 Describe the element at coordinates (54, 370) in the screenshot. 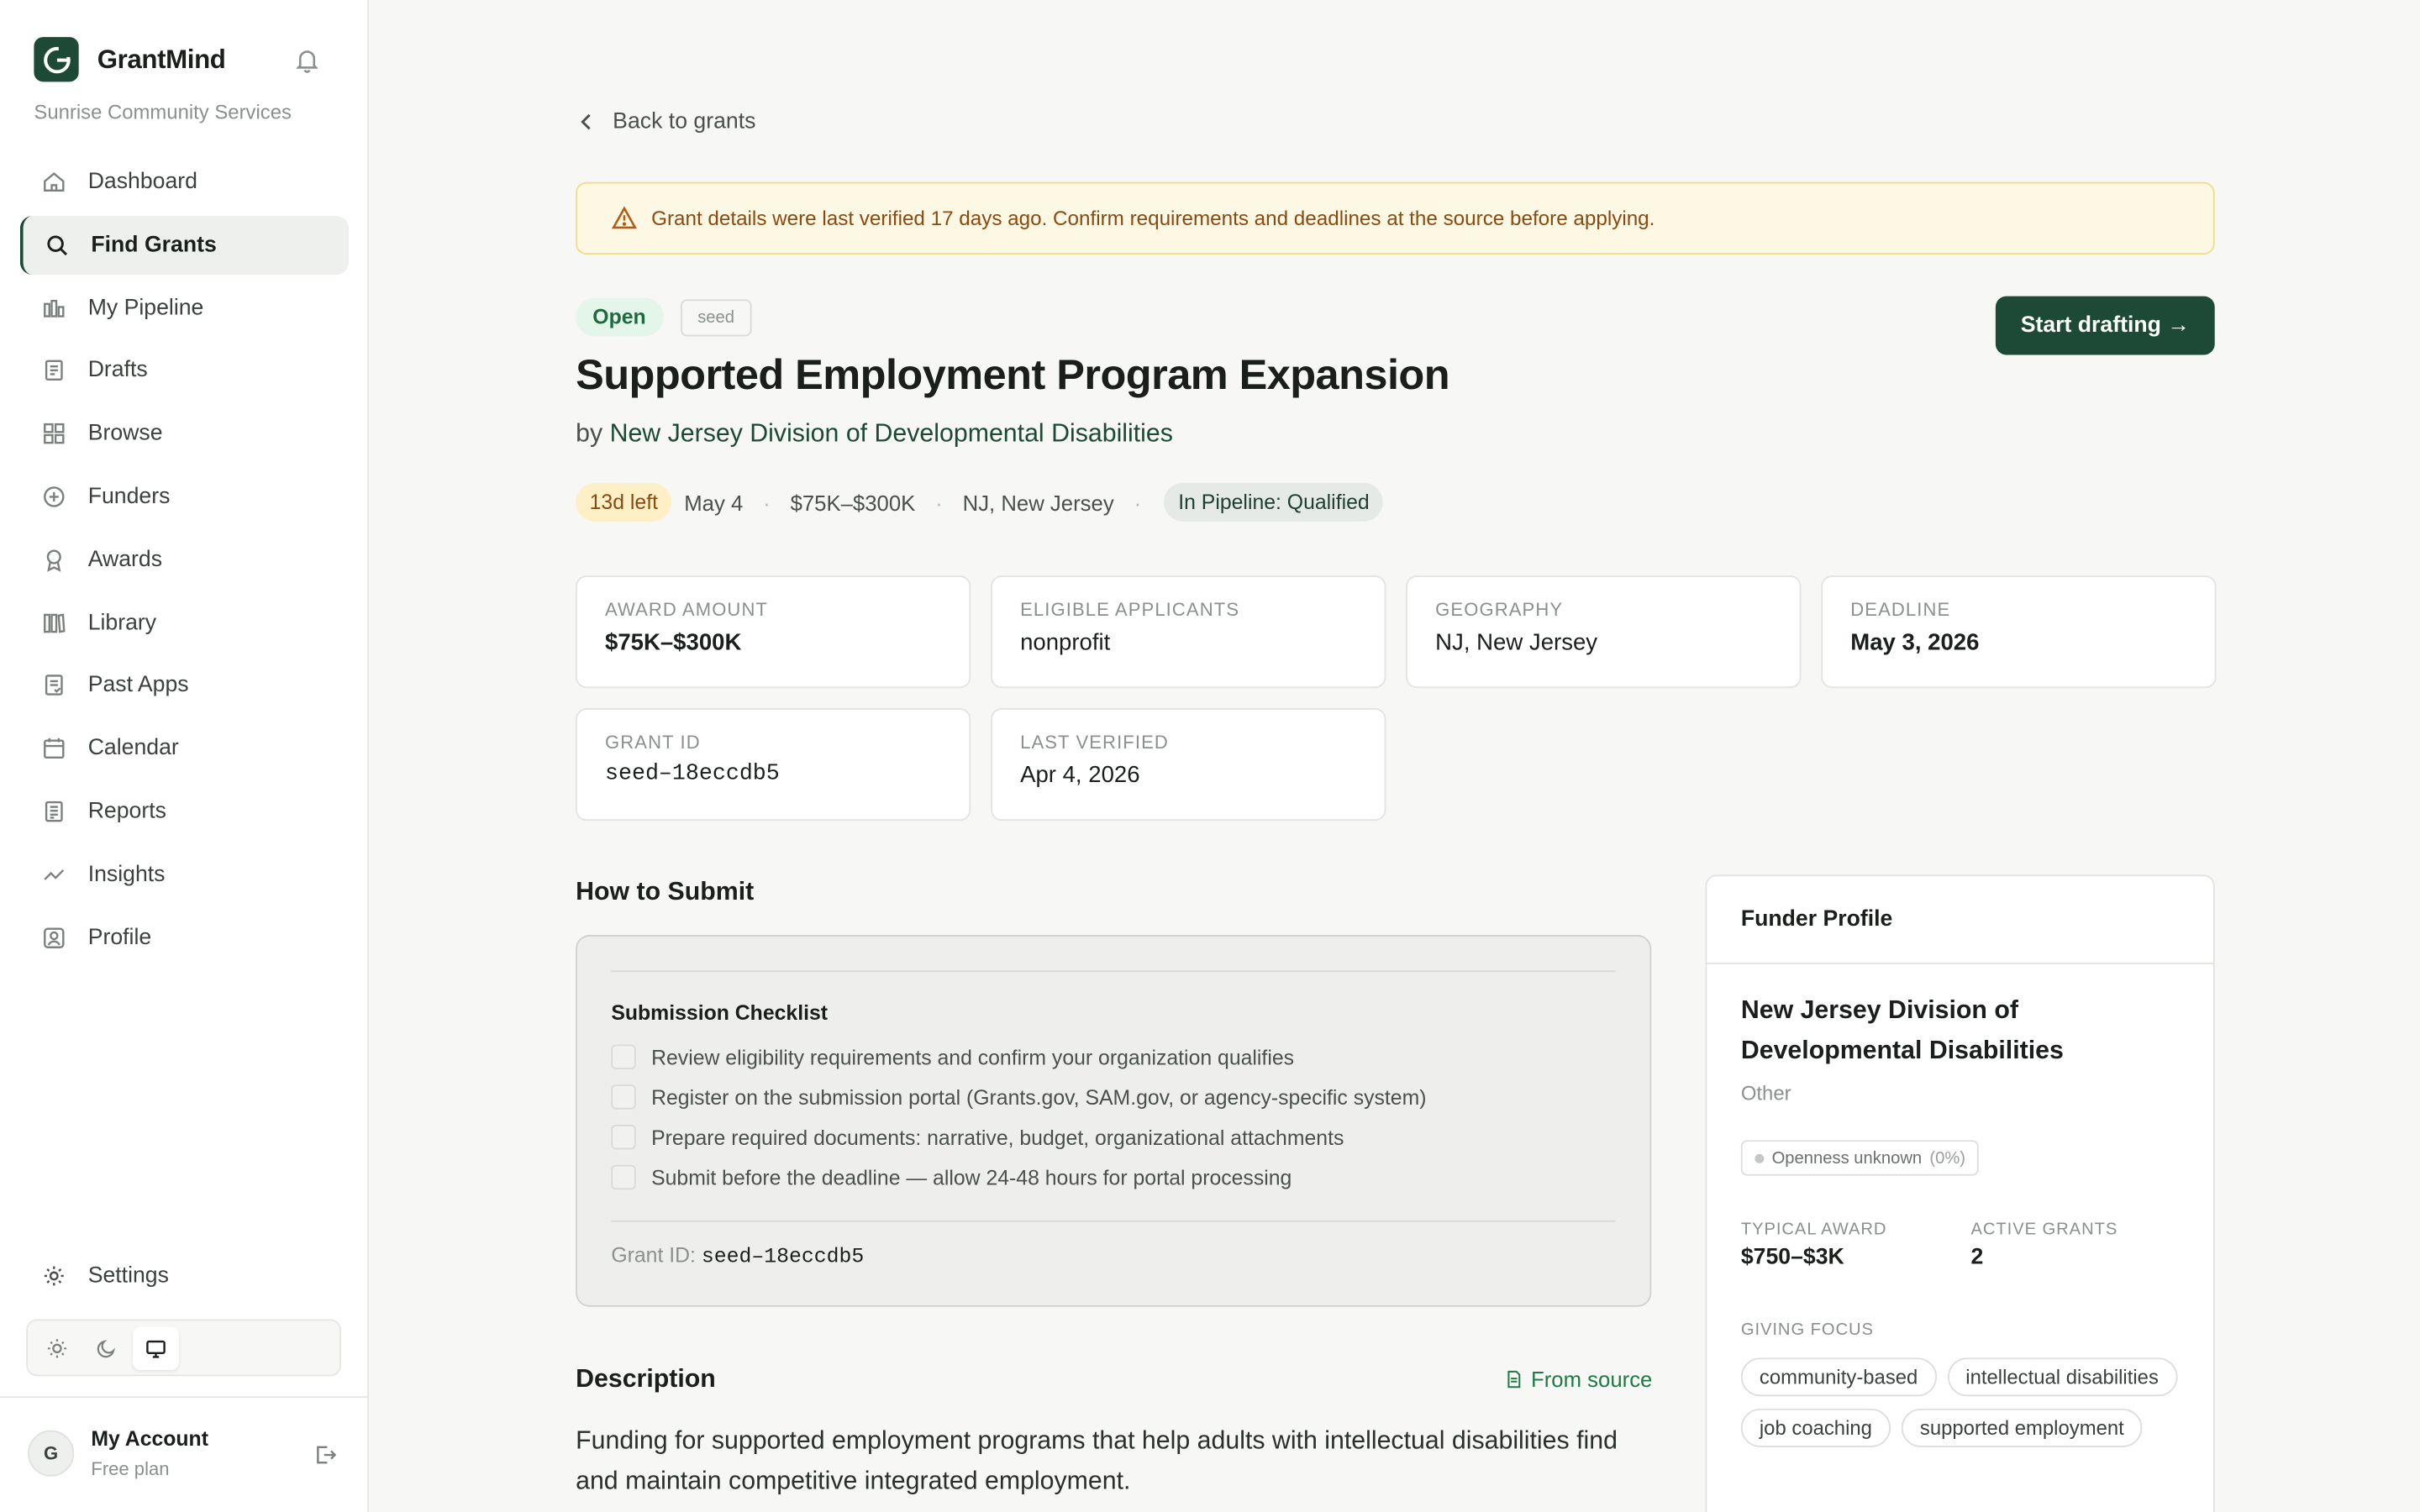

I see `document-icon` at that location.